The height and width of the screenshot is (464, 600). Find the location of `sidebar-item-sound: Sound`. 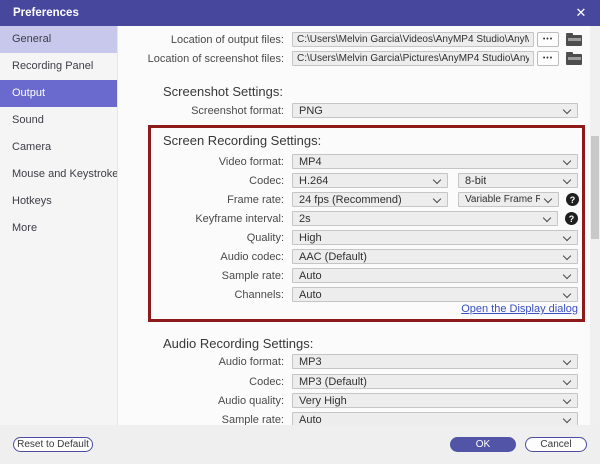

sidebar-item-sound: Sound is located at coordinates (58, 120).